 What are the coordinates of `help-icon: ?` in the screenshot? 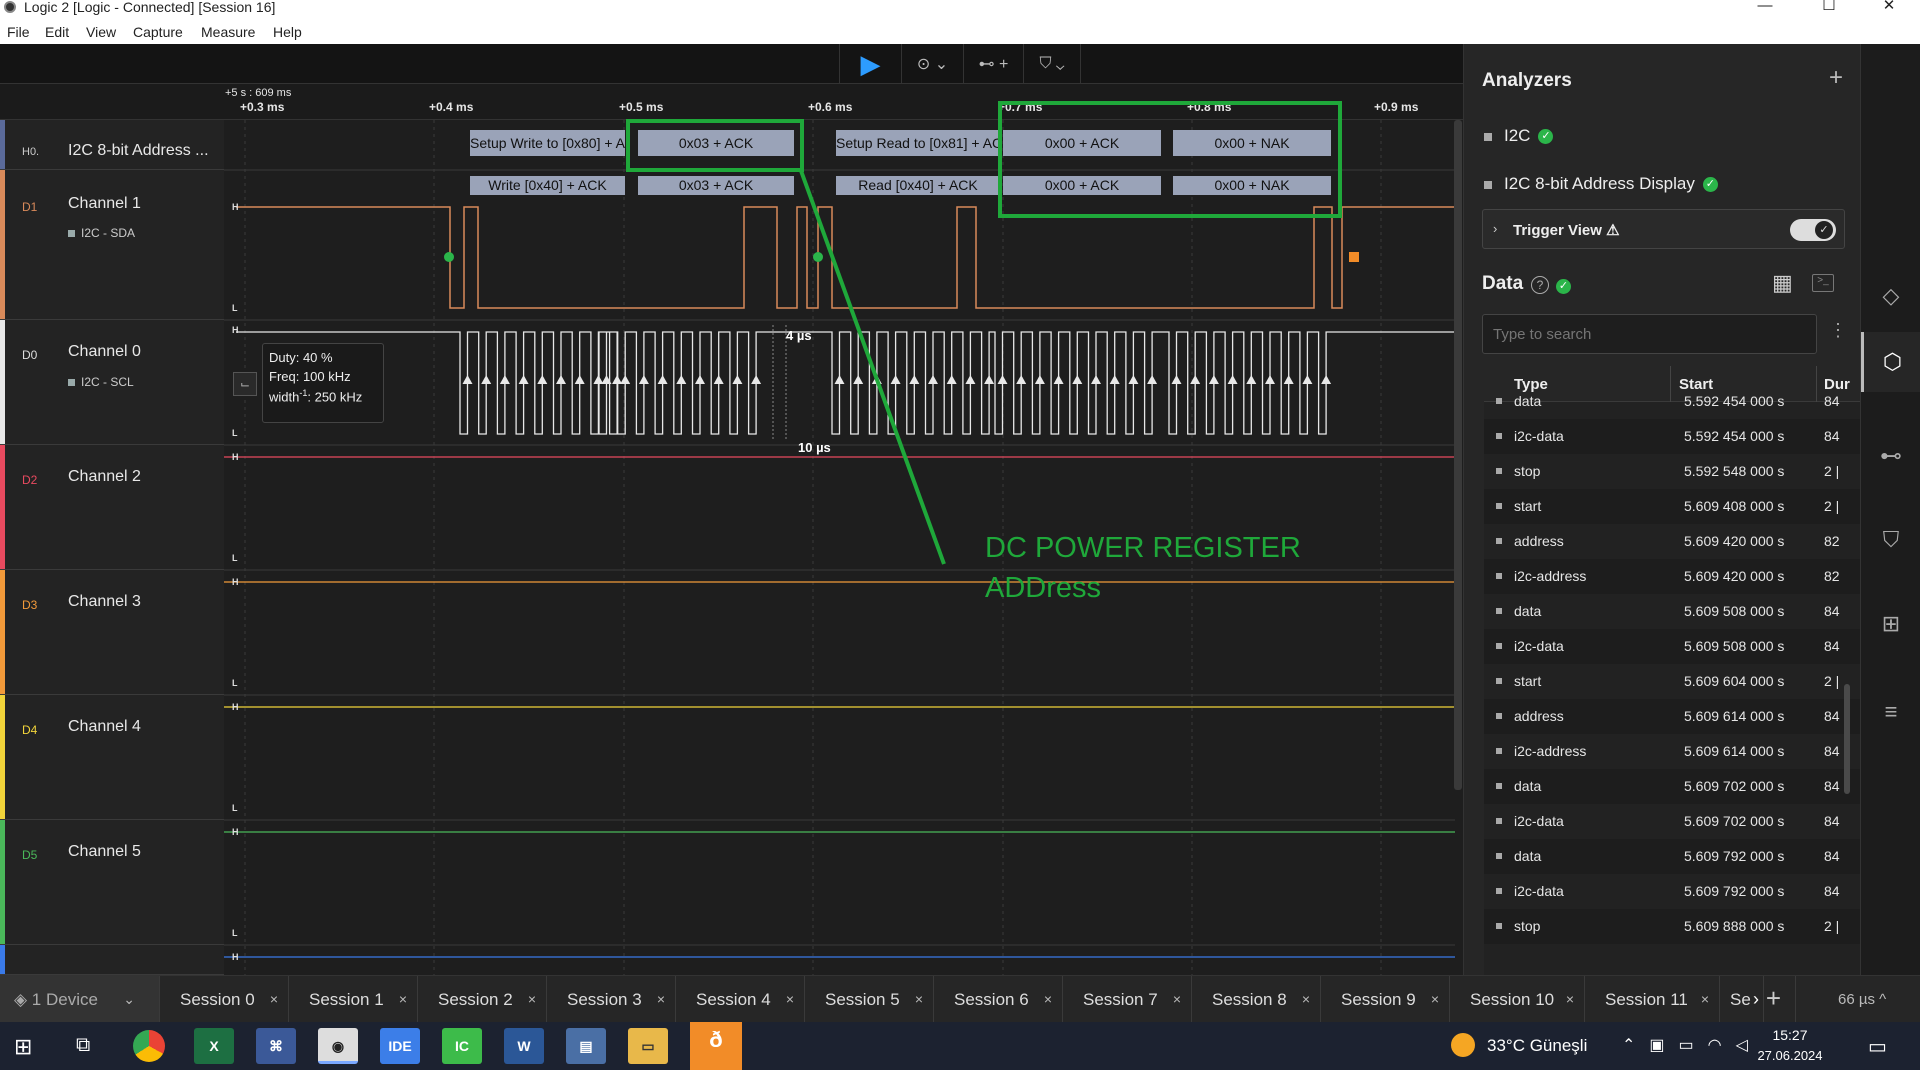 It's located at (1540, 285).